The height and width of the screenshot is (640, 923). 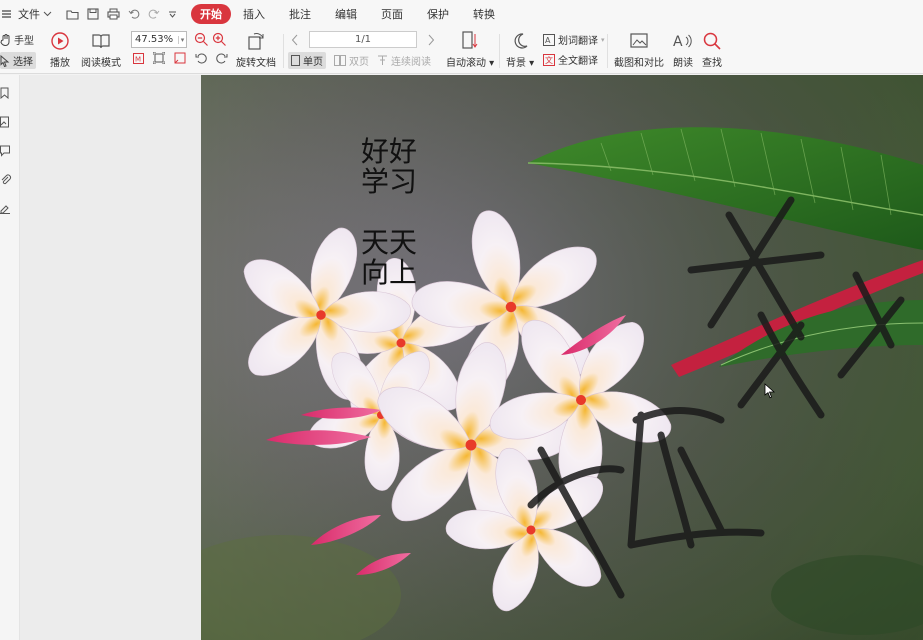 What do you see at coordinates (712, 41) in the screenshot?
I see `search-icon` at bounding box center [712, 41].